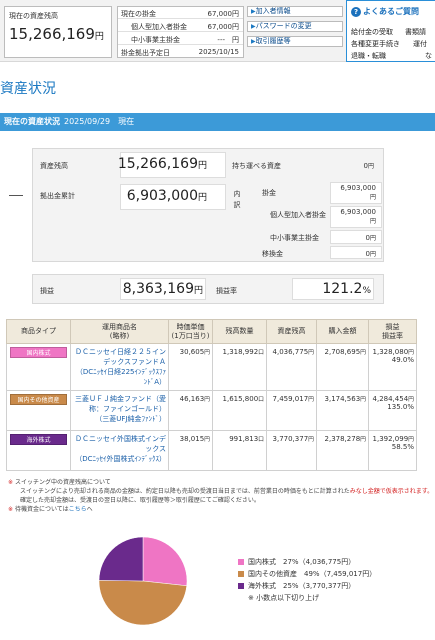 This screenshot has height=640, width=435. What do you see at coordinates (239, 367) in the screenshot?
I see `quantity: 1,318,992口` at bounding box center [239, 367].